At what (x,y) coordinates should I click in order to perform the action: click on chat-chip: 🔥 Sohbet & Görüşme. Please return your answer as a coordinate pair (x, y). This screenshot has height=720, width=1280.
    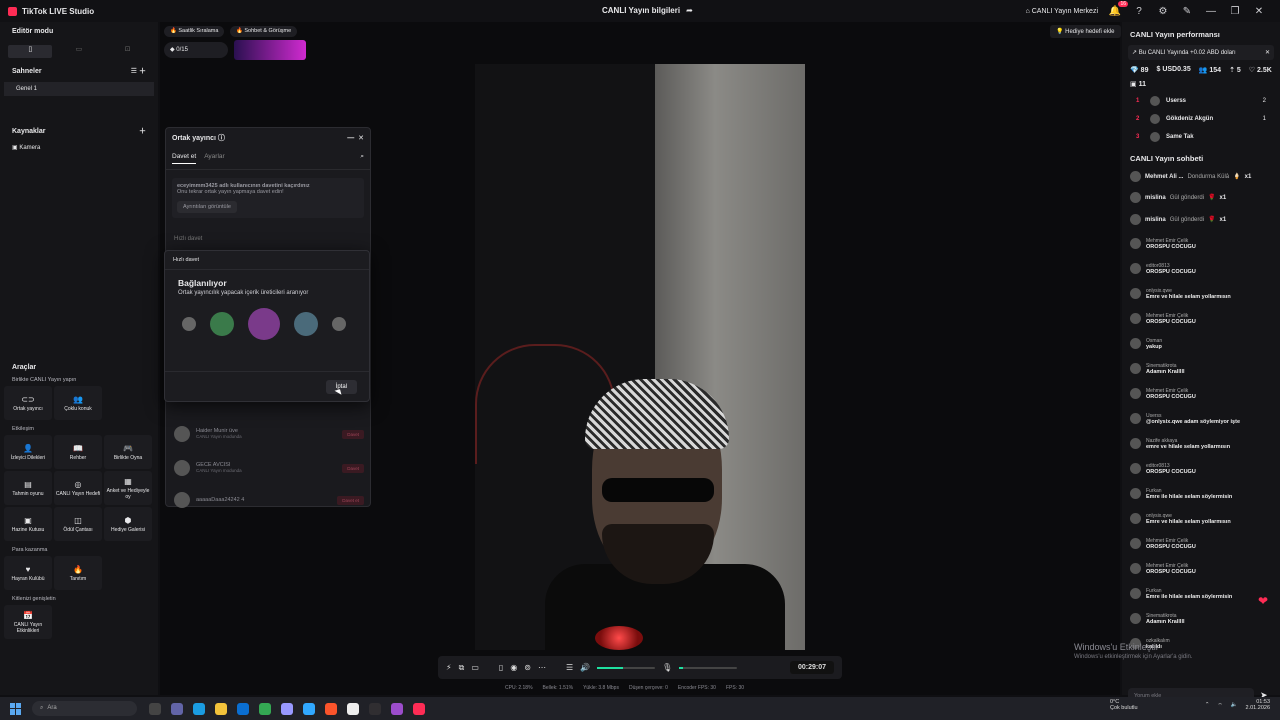
    Looking at the image, I should click on (264, 31).